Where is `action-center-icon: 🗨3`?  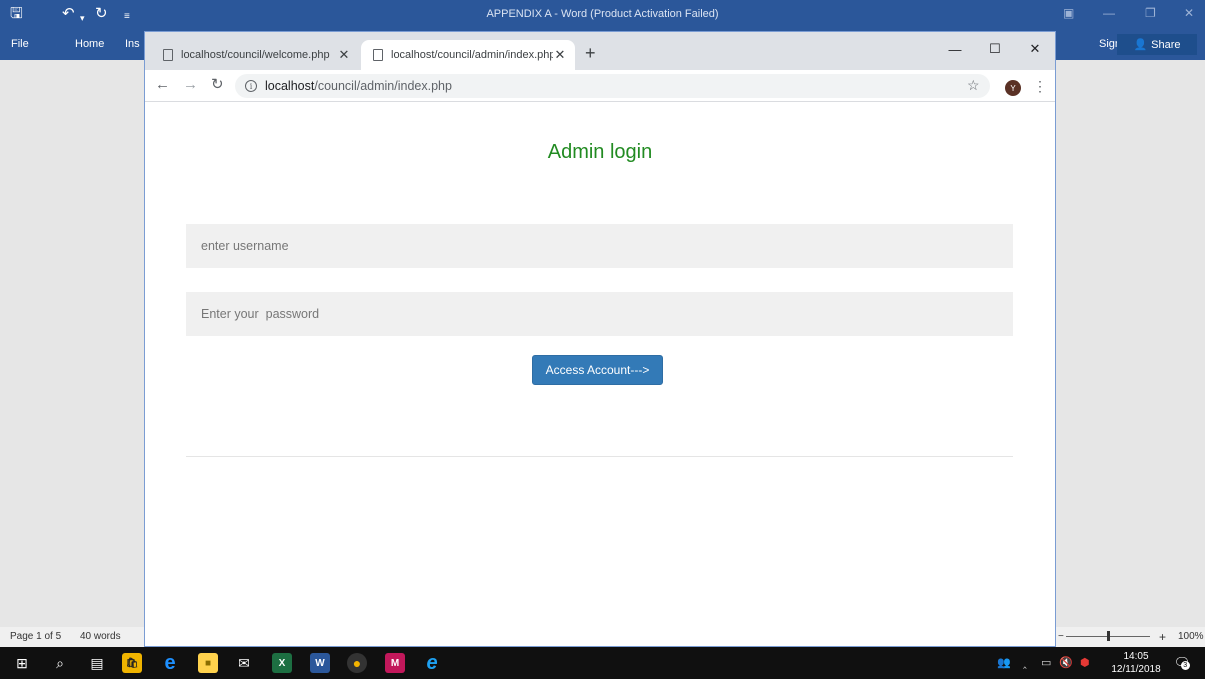 action-center-icon: 🗨3 is located at coordinates (1182, 663).